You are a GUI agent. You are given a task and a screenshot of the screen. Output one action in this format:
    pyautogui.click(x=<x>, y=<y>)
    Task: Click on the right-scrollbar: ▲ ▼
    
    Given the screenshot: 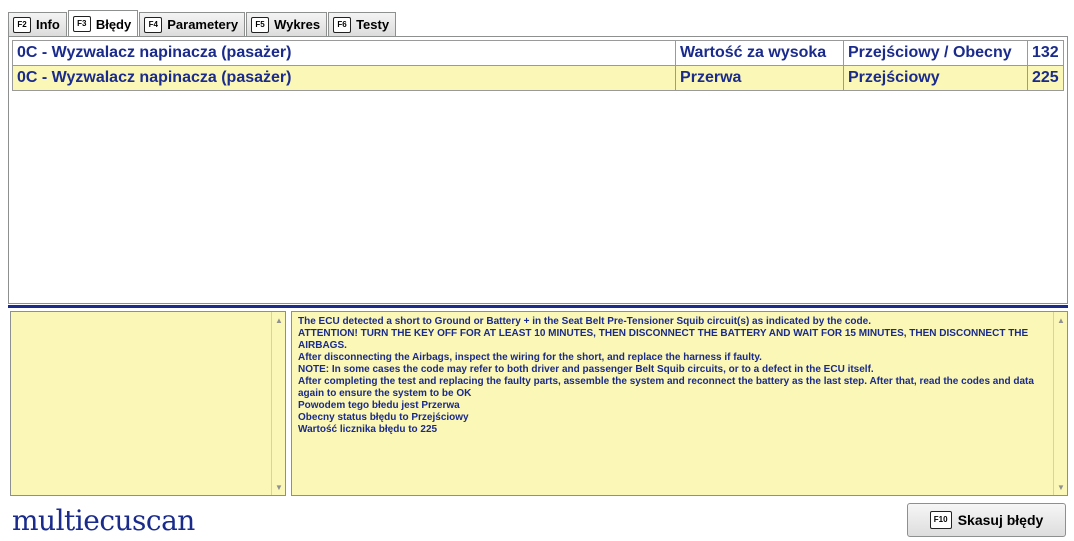 What is the action you would take?
    pyautogui.click(x=1060, y=403)
    